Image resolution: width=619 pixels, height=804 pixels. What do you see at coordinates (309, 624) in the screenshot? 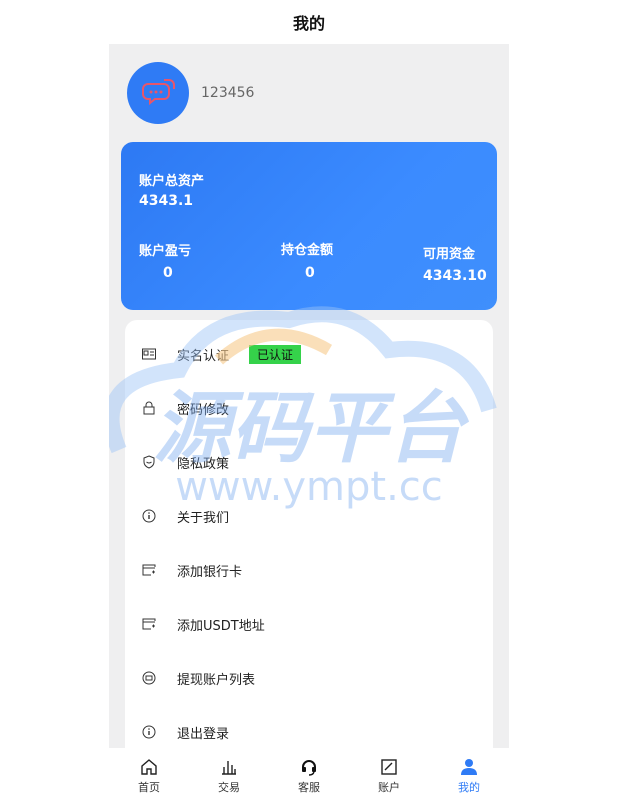
I see `menu-item-add-usdt: 添加USDT地址` at bounding box center [309, 624].